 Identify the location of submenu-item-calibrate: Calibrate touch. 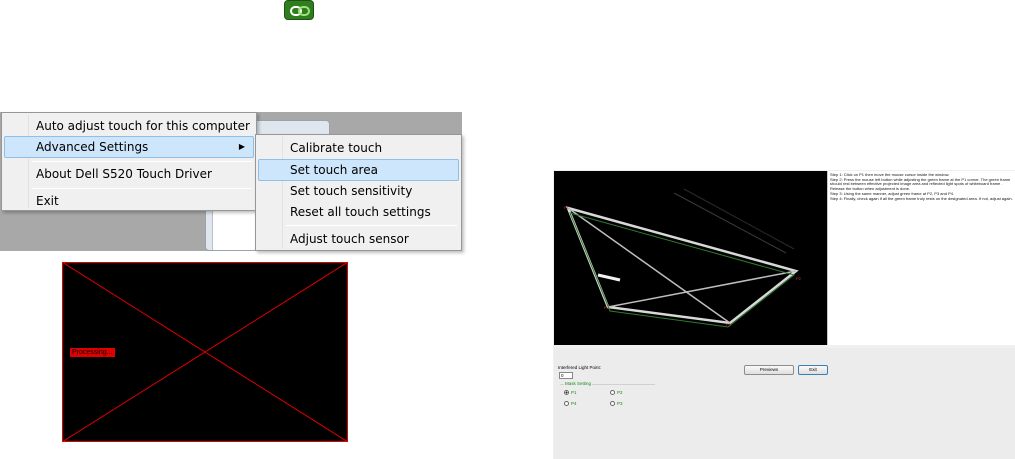
(358, 148).